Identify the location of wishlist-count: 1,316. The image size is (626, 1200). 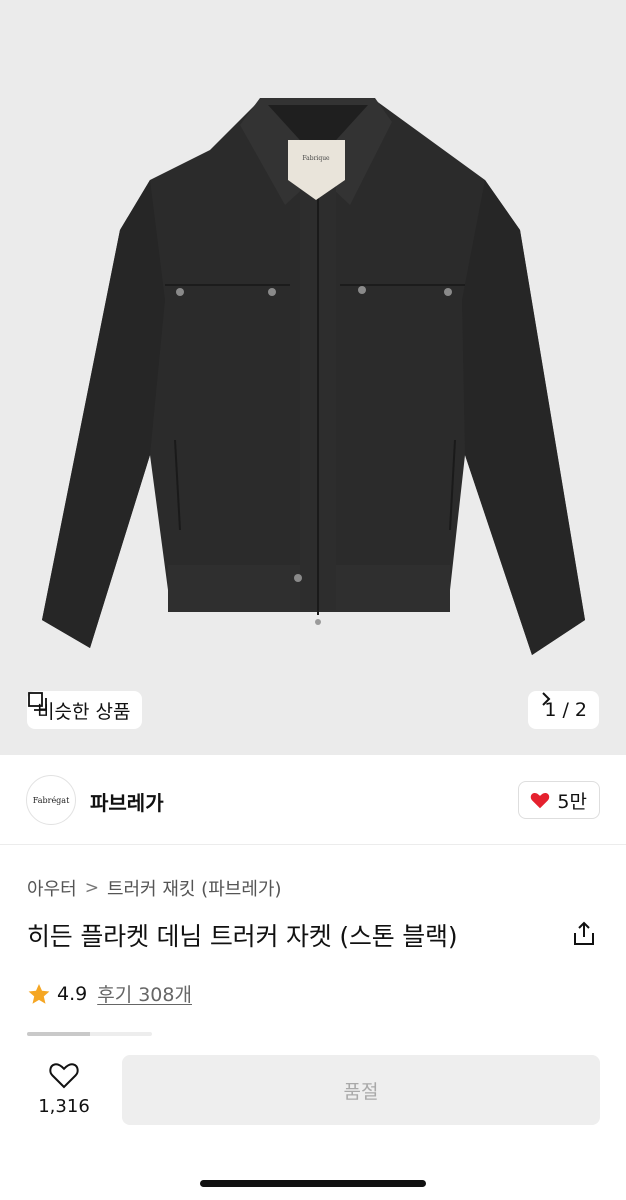
(64, 1106).